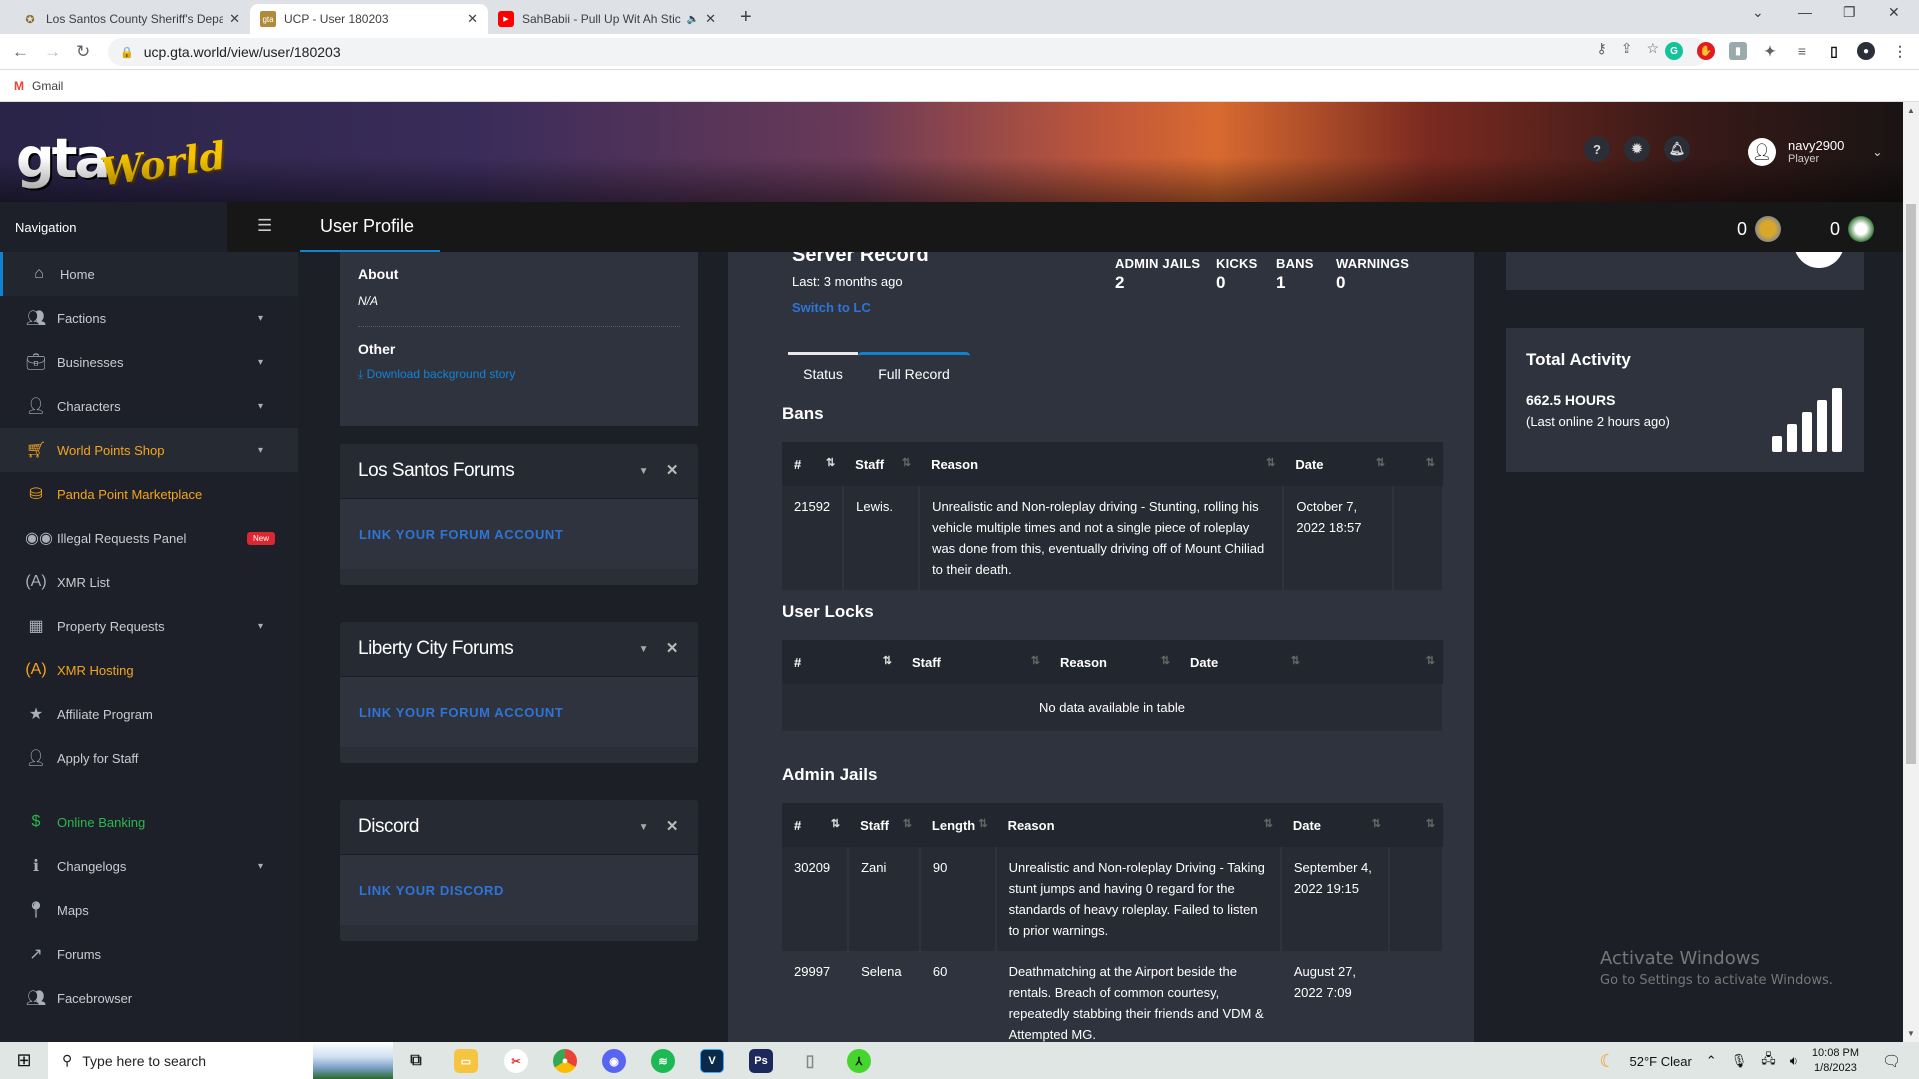 The height and width of the screenshot is (1079, 1919). Describe the element at coordinates (131, 19) in the screenshot. I see `browser-tab-sheriff: ✪ Los Santos County Sheriff's Depa ✕` at that location.